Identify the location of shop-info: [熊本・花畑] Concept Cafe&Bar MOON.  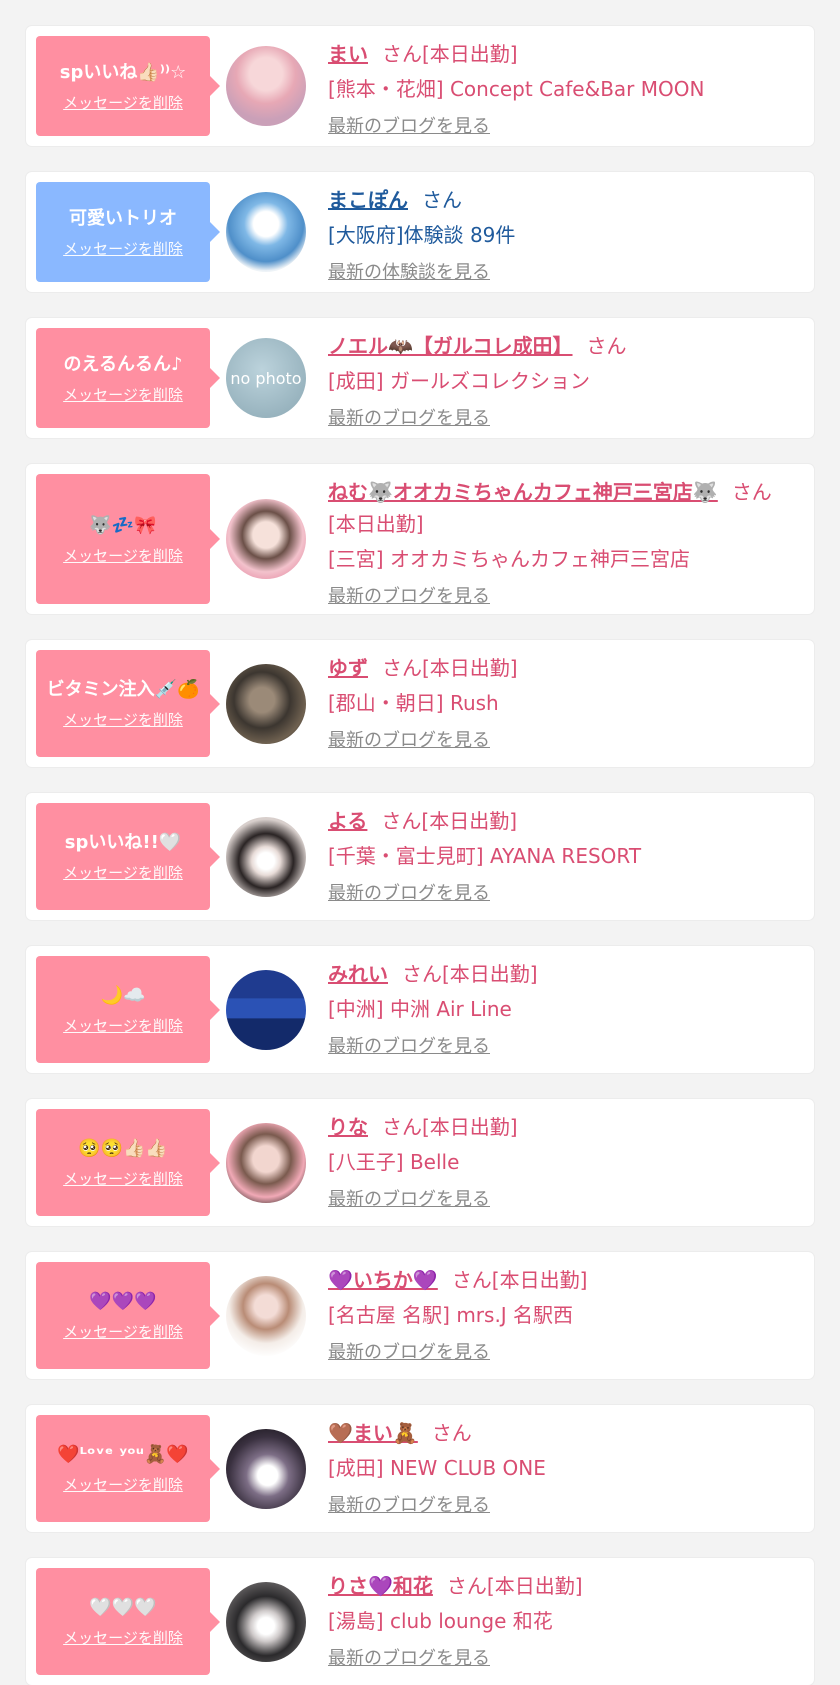
(516, 89).